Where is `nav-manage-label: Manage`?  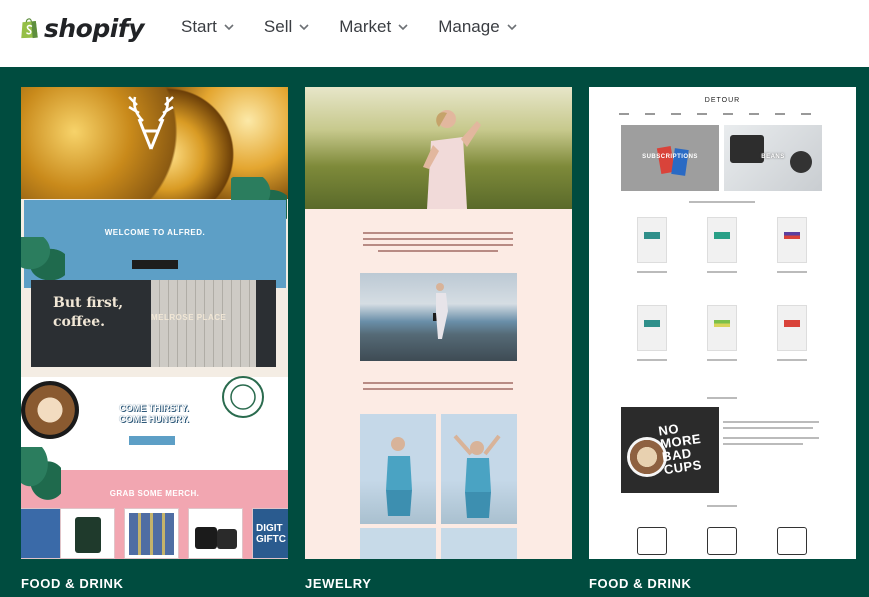
nav-manage-label: Manage is located at coordinates (469, 26).